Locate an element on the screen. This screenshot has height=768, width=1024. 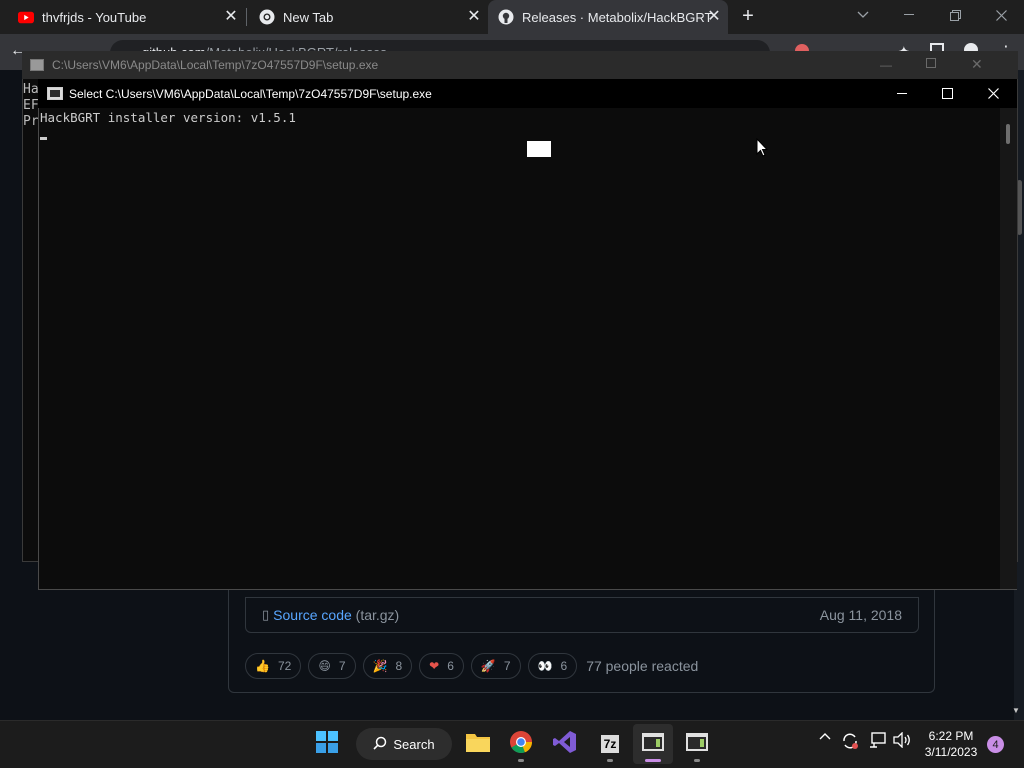
7zip-icon: 7z is located at coordinates (610, 744).